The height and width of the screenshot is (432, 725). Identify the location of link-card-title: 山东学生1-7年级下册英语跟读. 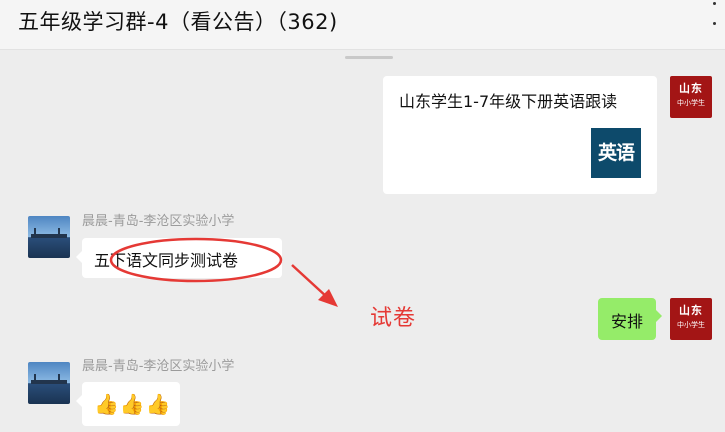
(508, 101).